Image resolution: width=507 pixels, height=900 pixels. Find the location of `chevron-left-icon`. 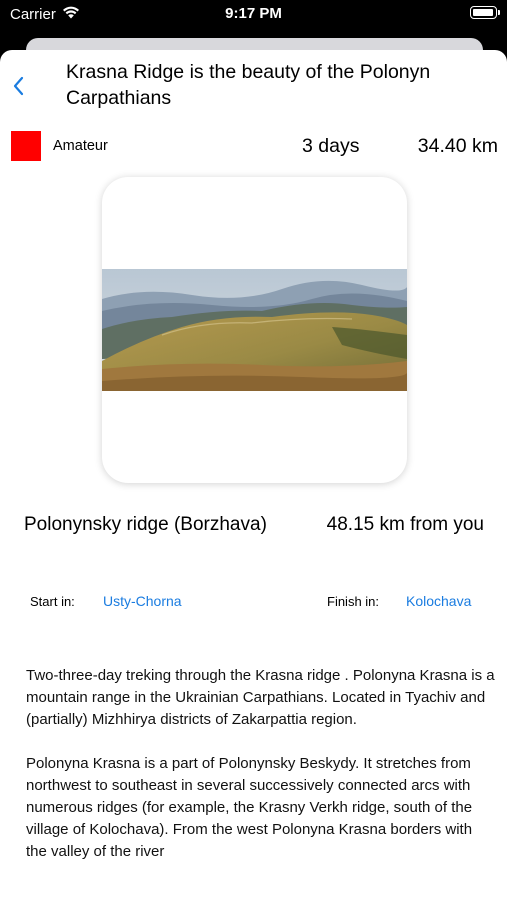

chevron-left-icon is located at coordinates (18, 86).